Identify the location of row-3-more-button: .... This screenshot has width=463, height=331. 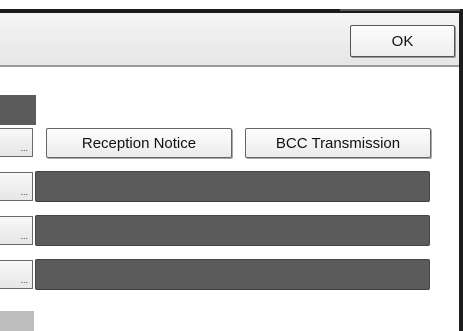
(16, 230).